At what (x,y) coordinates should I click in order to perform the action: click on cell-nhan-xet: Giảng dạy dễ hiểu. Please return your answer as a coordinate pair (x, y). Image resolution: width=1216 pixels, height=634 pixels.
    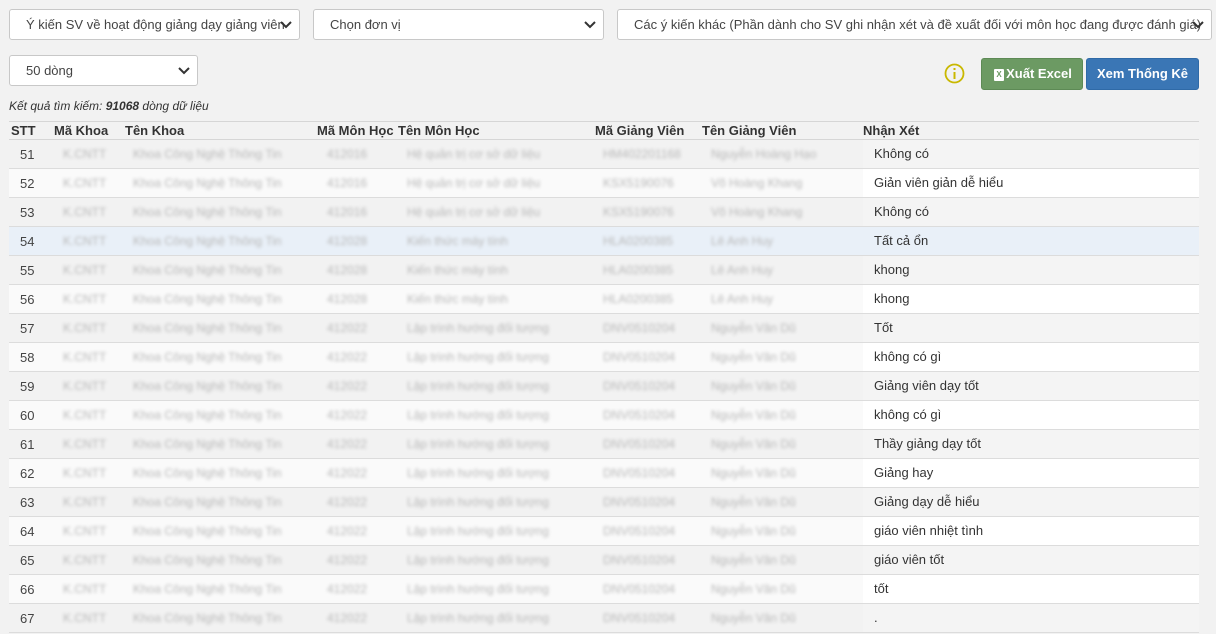
    Looking at the image, I should click on (1031, 502).